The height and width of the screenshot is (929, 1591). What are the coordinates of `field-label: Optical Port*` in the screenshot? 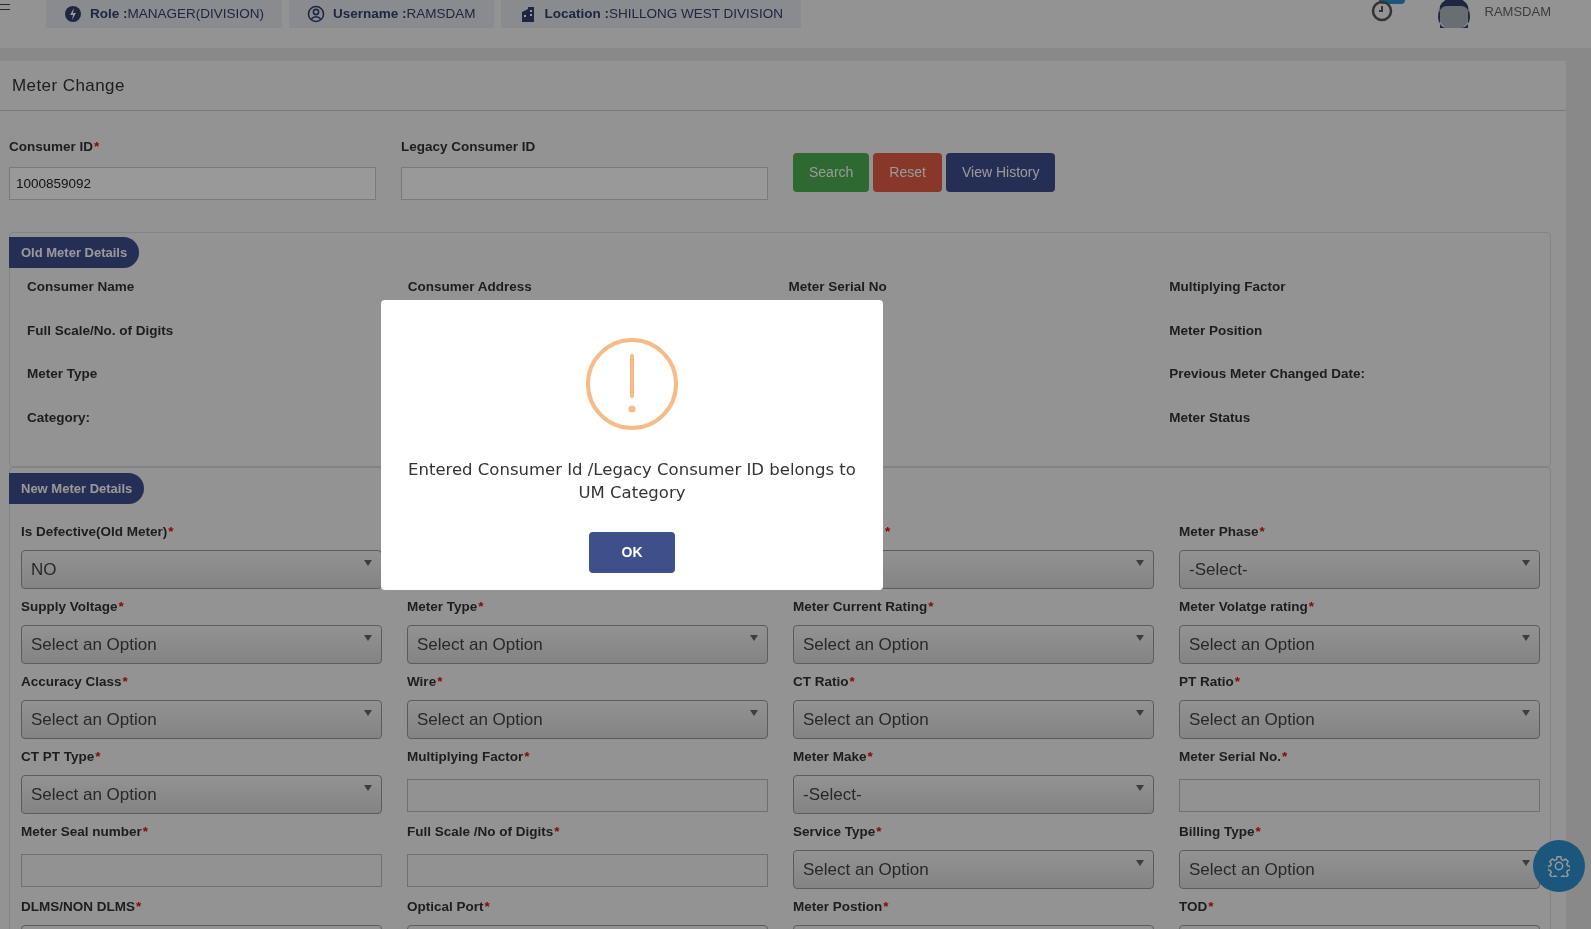 It's located at (449, 907).